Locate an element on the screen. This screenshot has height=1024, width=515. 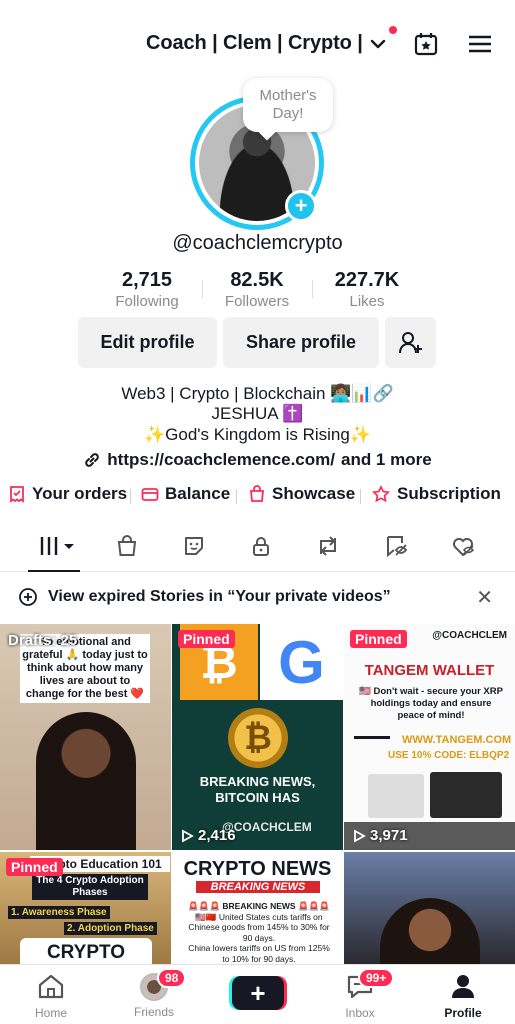
add-story-plus-icon: + is located at coordinates (301, 206).